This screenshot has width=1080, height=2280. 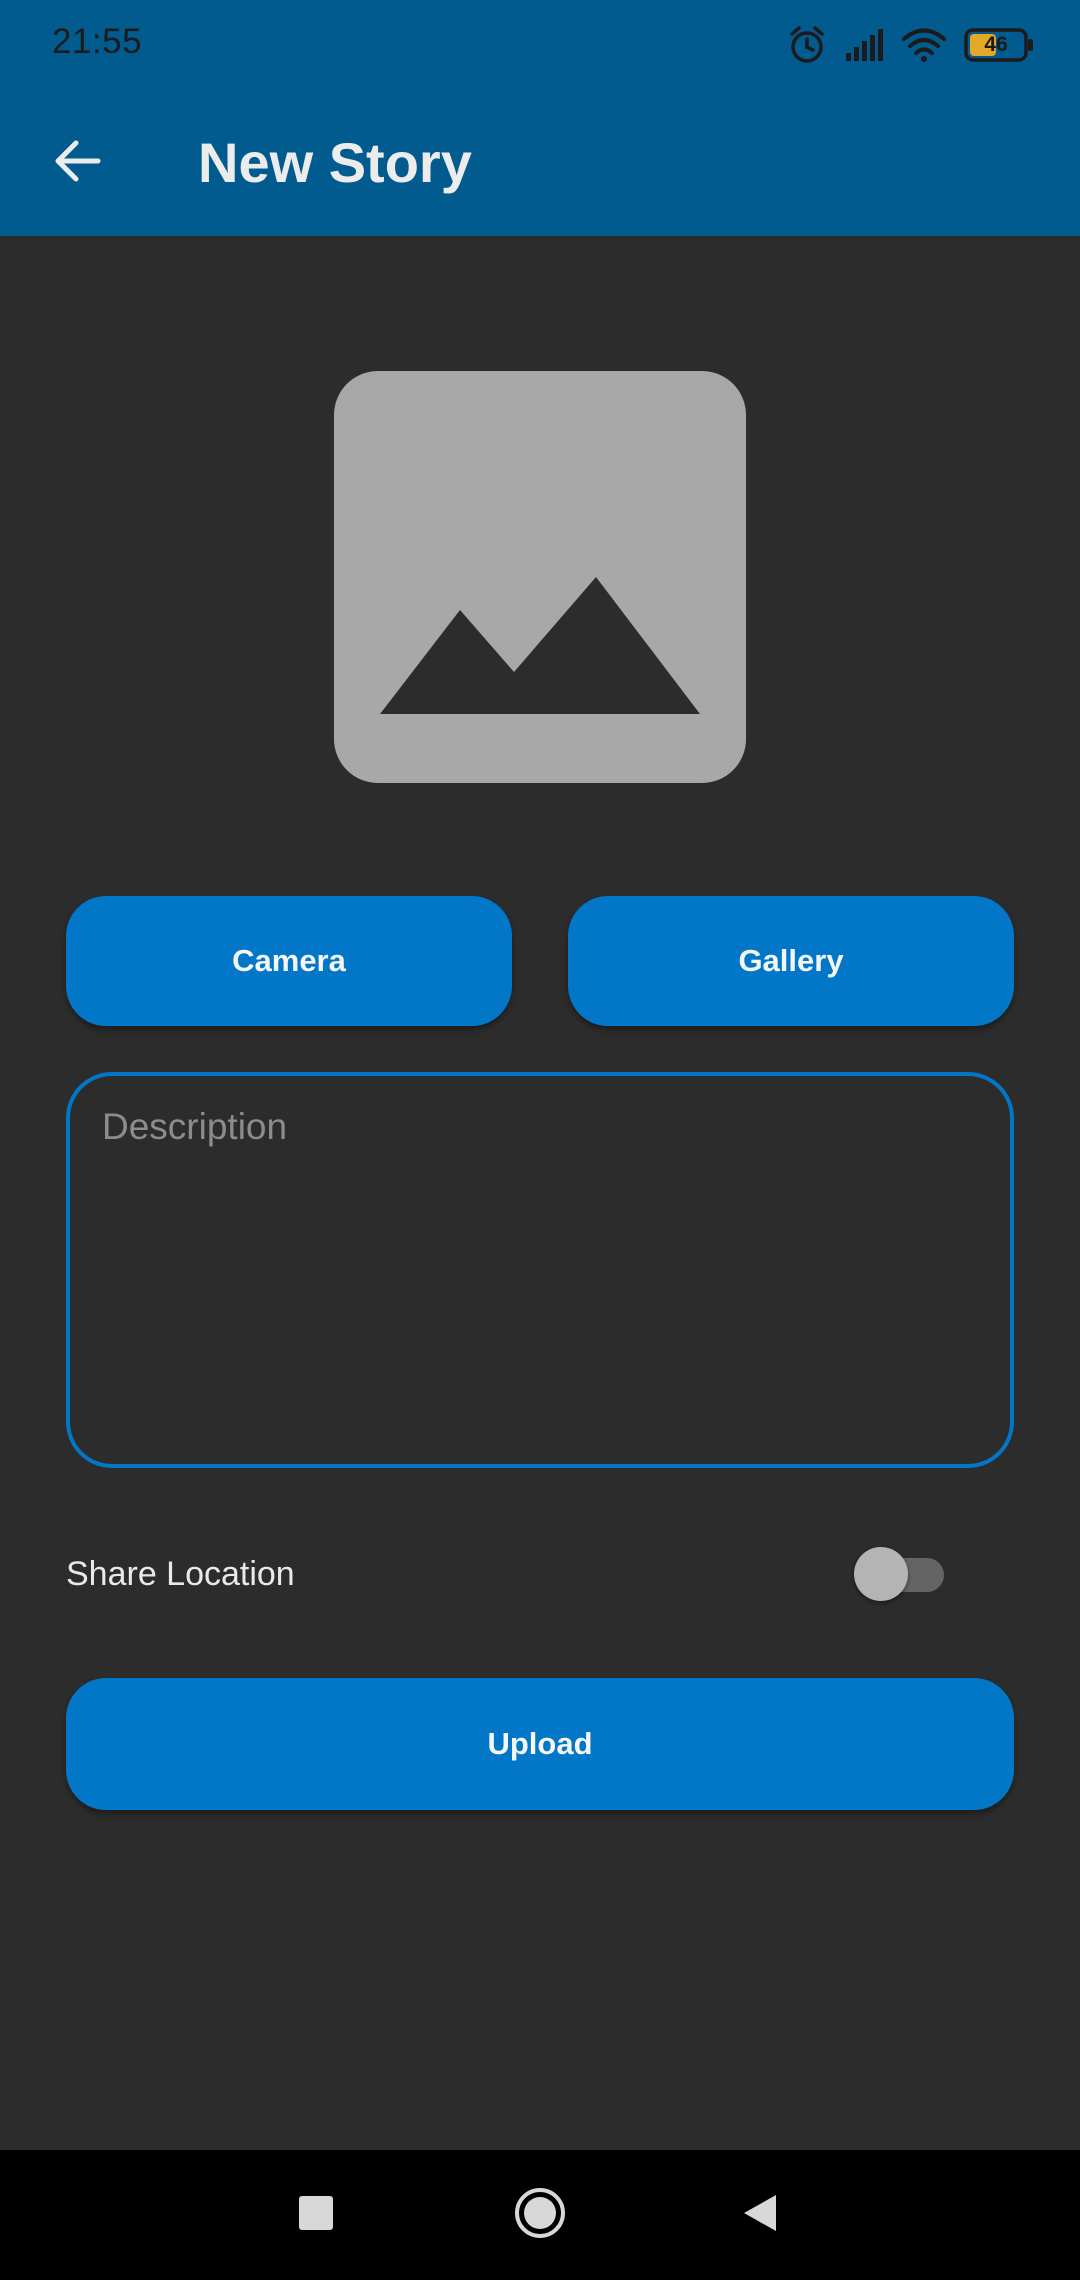 I want to click on recents-button, so click(x=316, y=2215).